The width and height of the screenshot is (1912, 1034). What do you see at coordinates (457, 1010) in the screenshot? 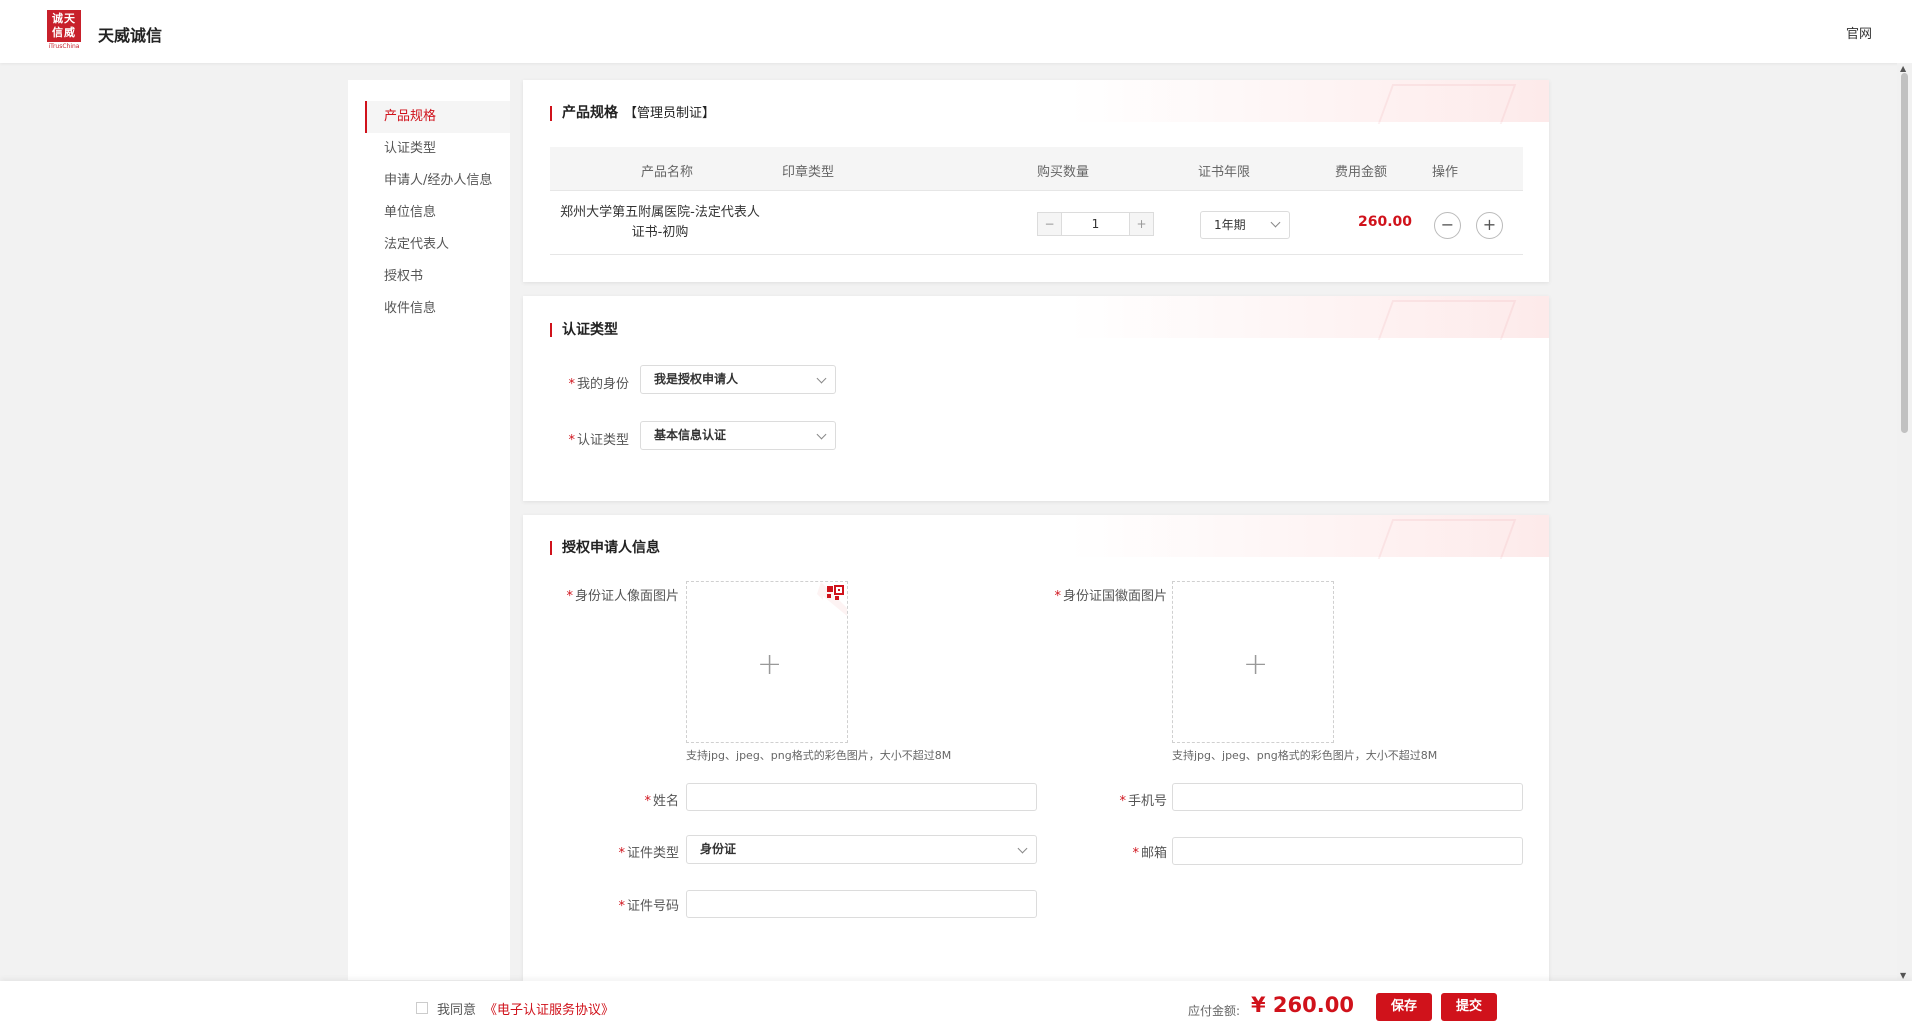
I see `agree-text: 我同意` at bounding box center [457, 1010].